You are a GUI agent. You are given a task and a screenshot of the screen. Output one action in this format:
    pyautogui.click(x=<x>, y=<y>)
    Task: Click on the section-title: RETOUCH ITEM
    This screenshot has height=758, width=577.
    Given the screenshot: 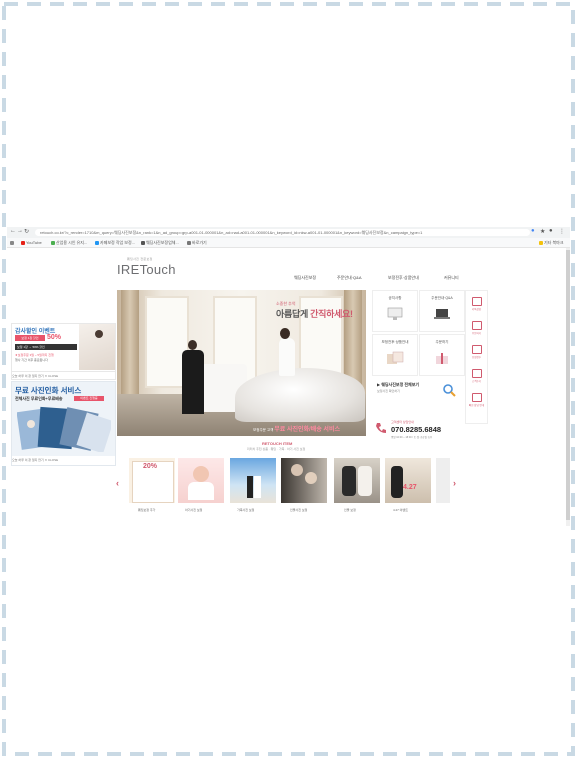 What is the action you would take?
    pyautogui.click(x=277, y=443)
    